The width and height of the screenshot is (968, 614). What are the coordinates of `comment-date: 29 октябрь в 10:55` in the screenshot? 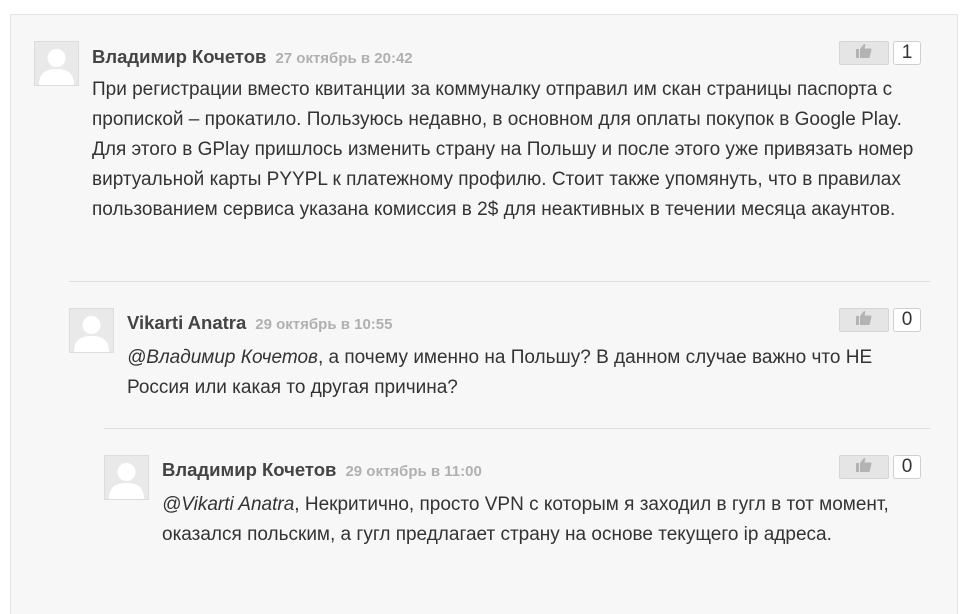 It's located at (323, 324).